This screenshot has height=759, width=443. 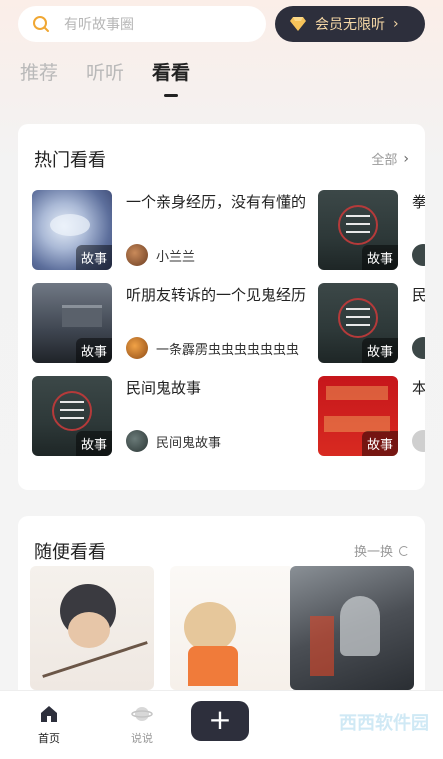 I want to click on story-title: 民间鬼故事, so click(x=164, y=388).